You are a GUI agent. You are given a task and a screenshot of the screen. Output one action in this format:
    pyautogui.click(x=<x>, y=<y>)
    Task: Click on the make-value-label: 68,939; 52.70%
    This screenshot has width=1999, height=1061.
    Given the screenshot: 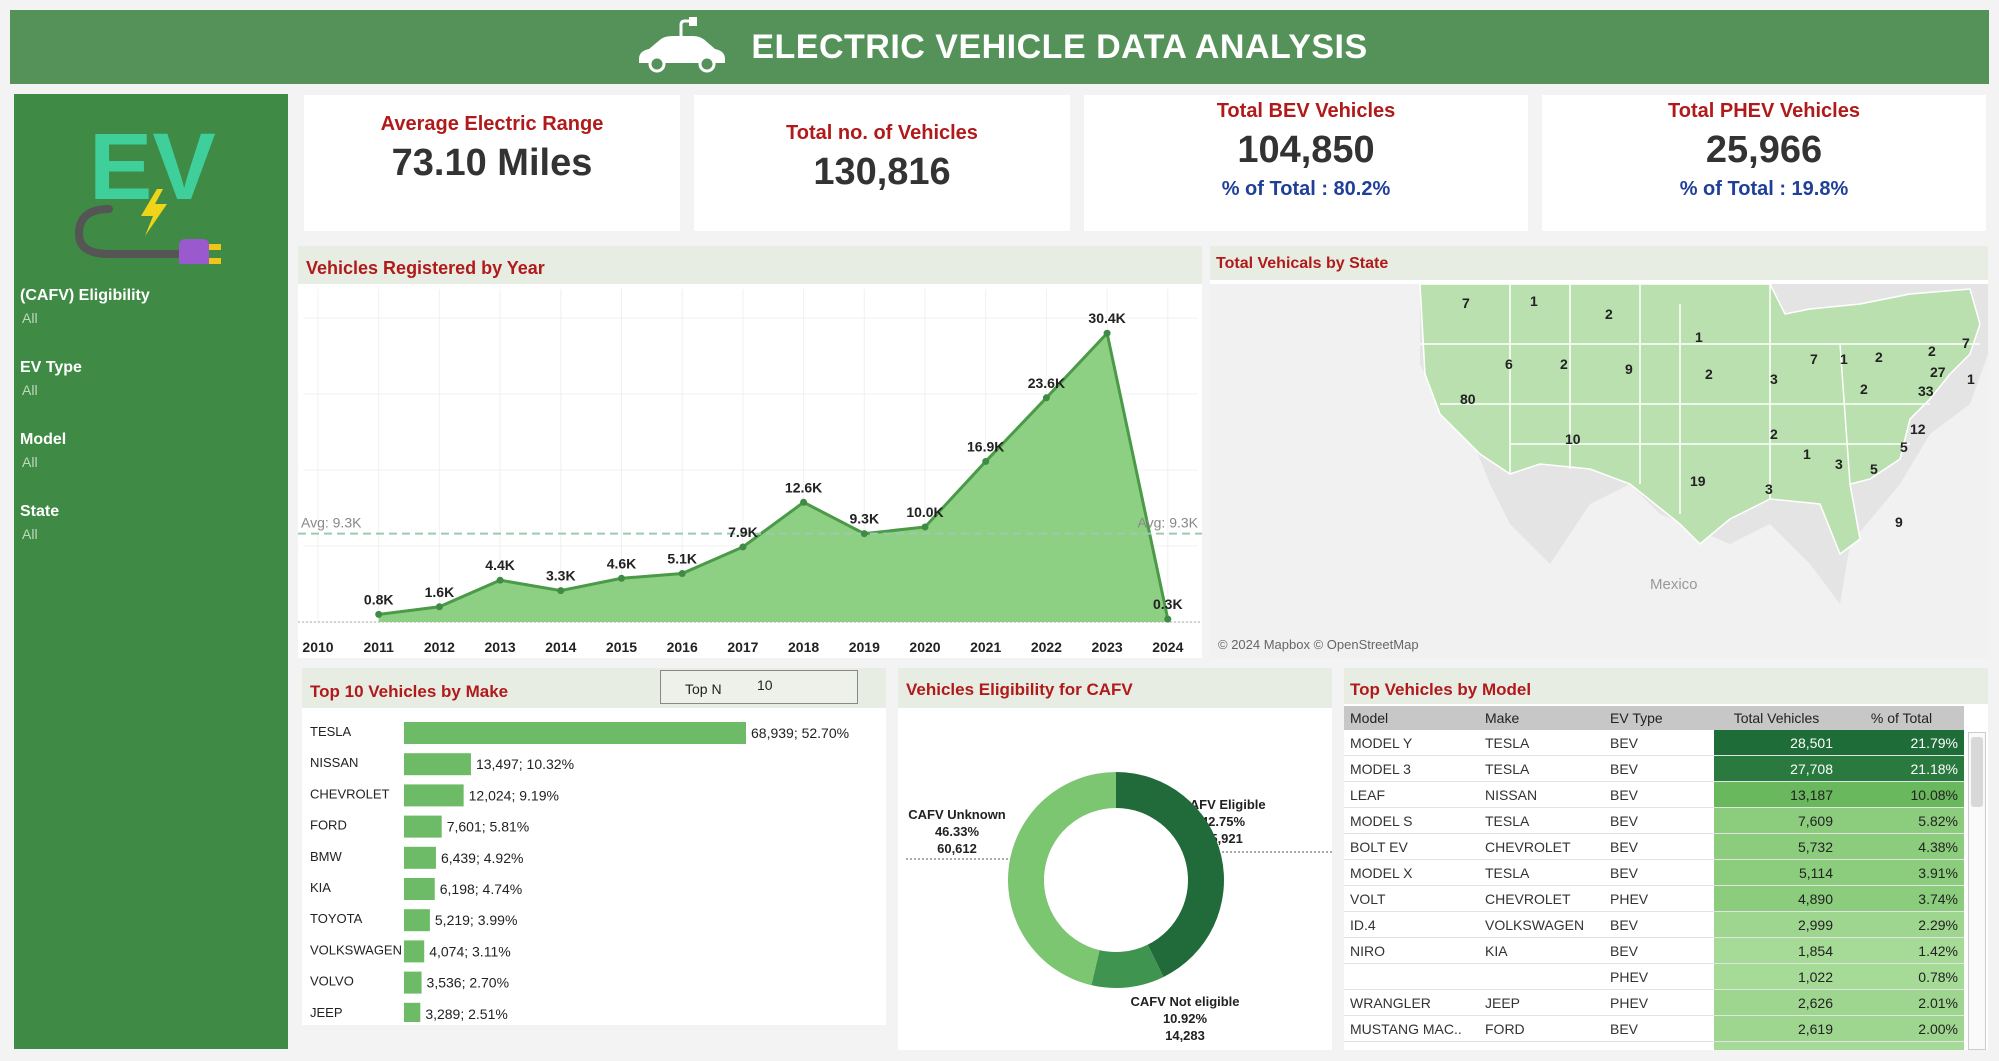 What is the action you would take?
    pyautogui.click(x=800, y=733)
    